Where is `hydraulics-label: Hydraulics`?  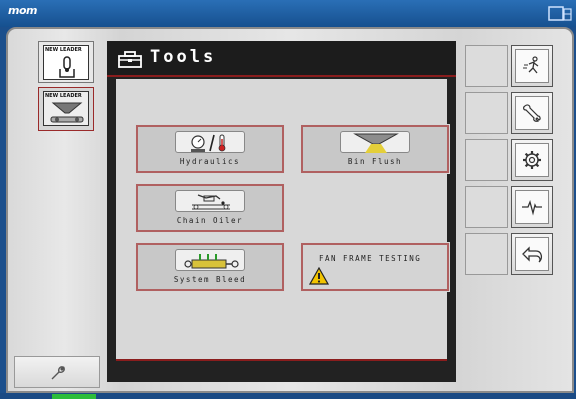
hydraulics-label: Hydraulics is located at coordinates (210, 161).